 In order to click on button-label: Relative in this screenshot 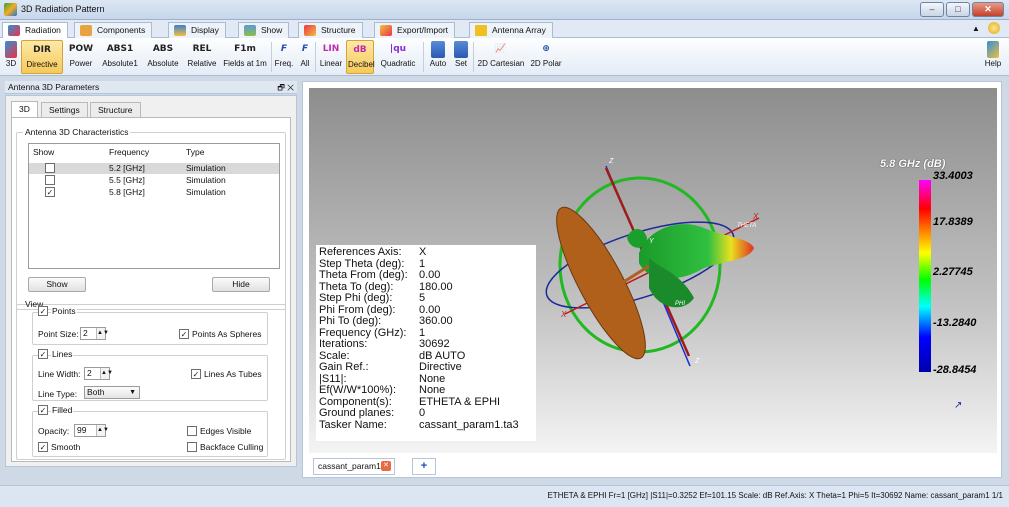, I will do `click(202, 63)`.